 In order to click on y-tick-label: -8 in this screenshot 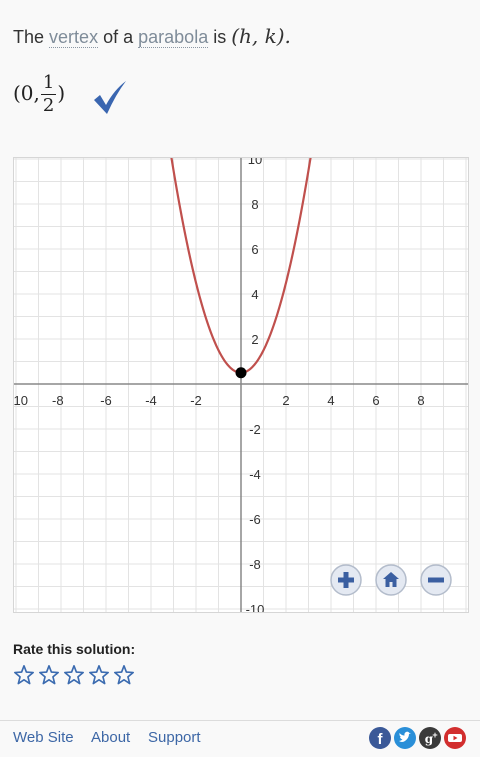, I will do `click(255, 564)`.